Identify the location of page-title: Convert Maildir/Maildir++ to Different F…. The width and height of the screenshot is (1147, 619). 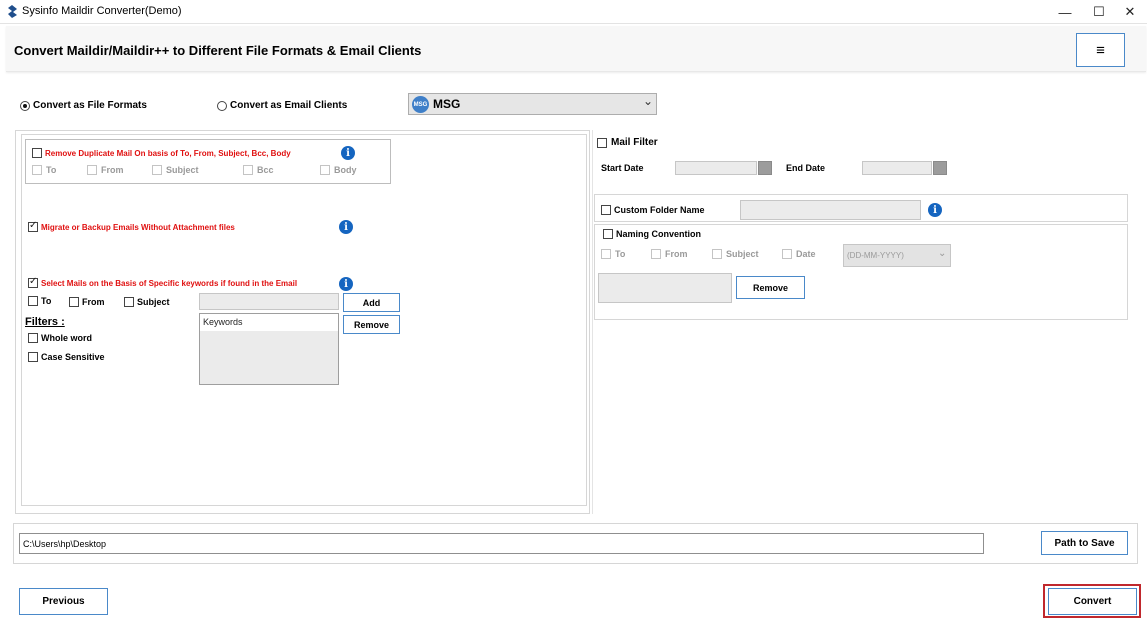
(218, 50).